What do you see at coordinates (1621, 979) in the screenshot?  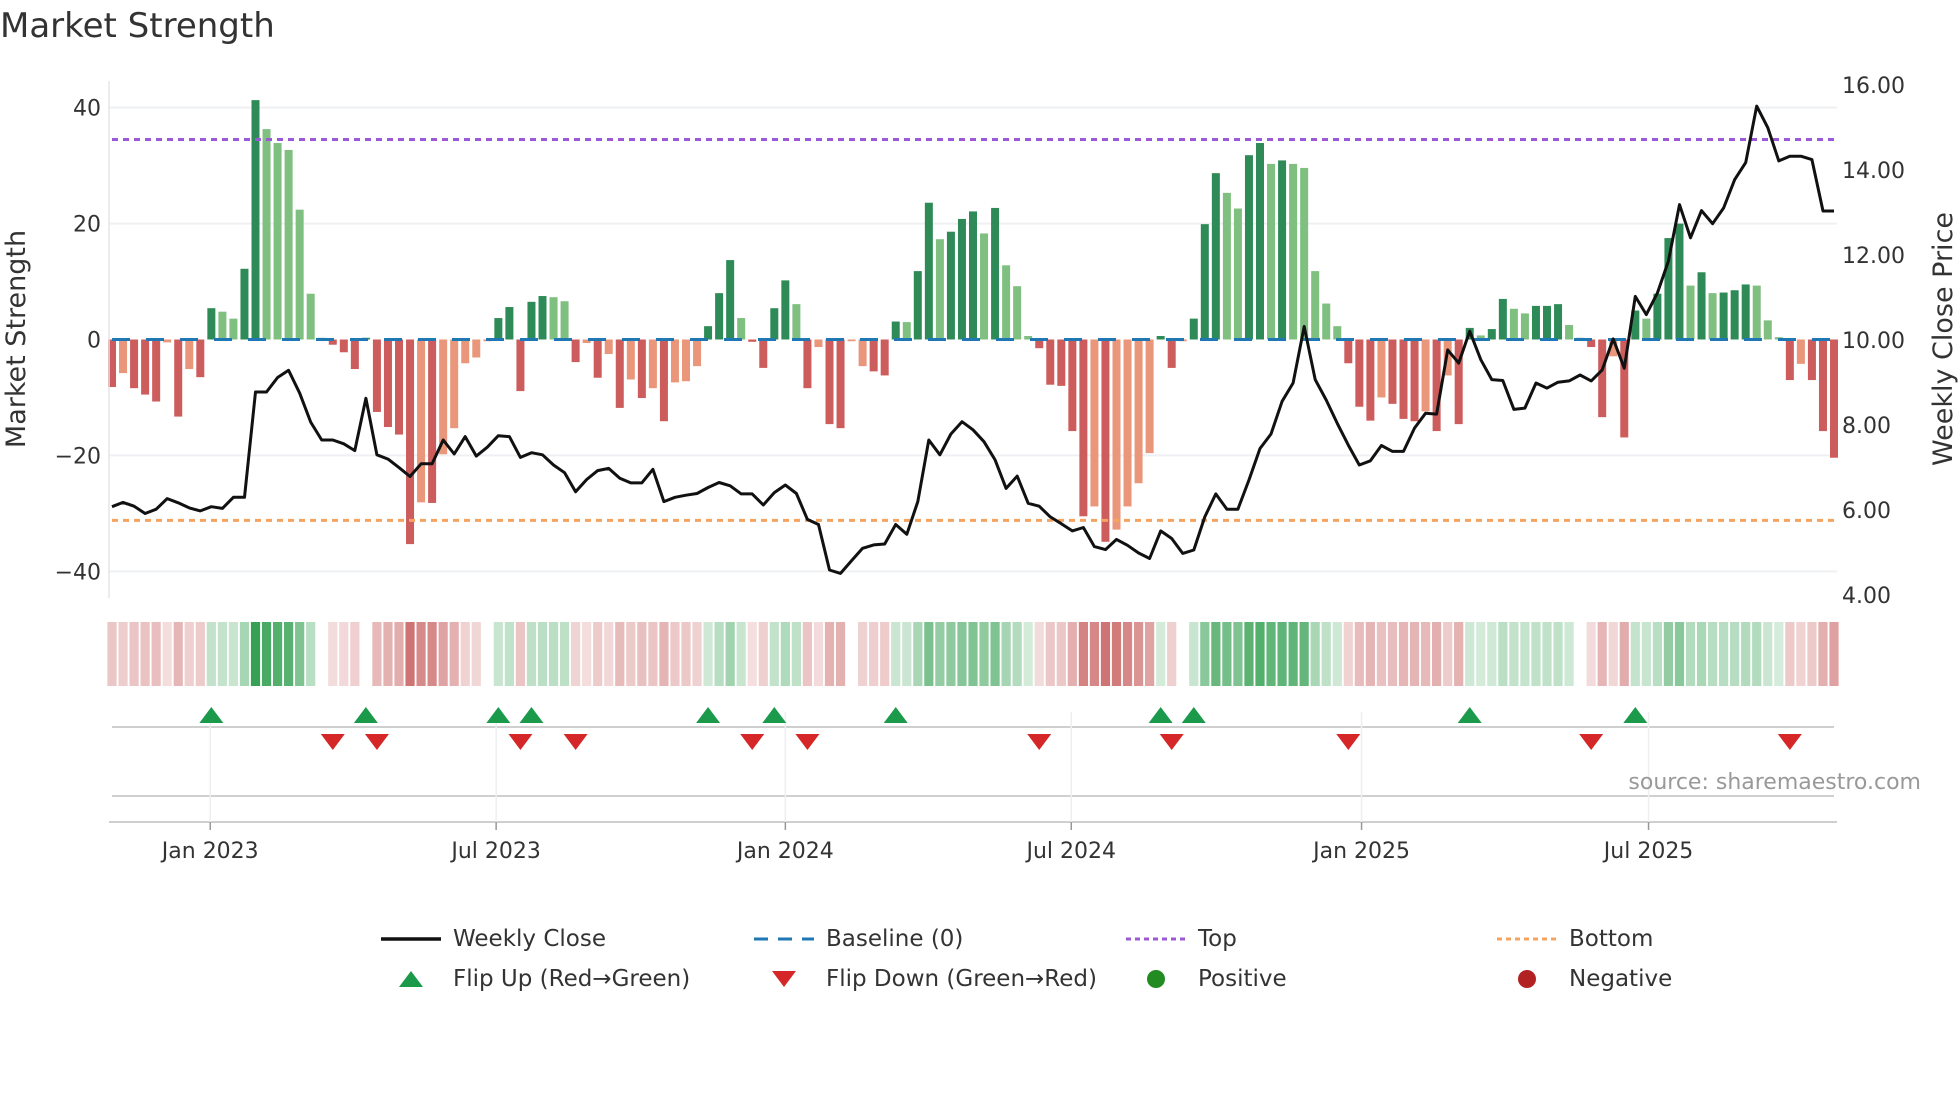 I see `legend-label: Negative` at bounding box center [1621, 979].